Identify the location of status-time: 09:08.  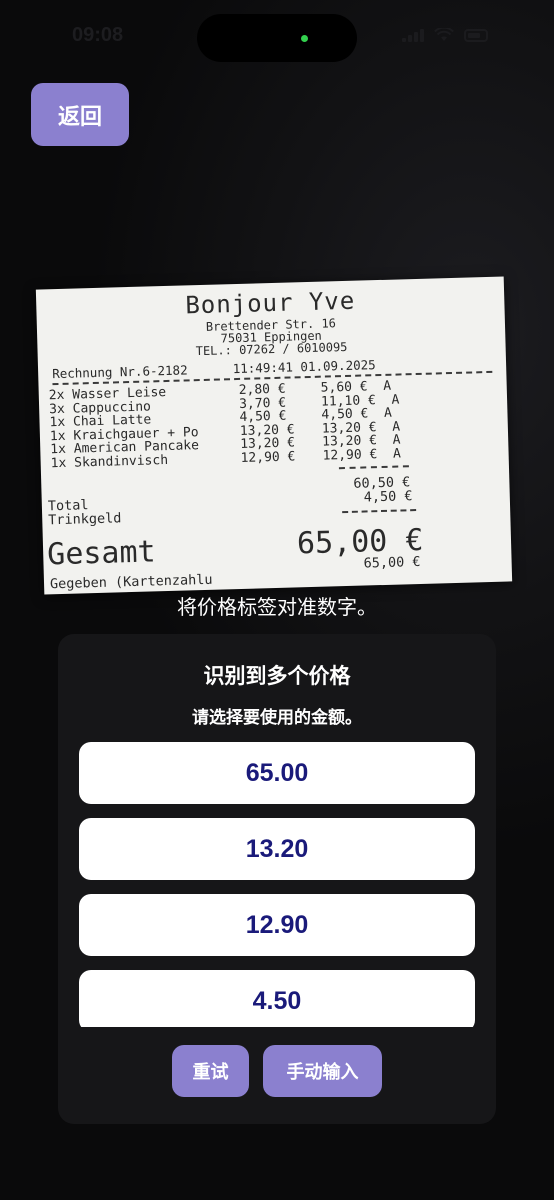
(98, 35).